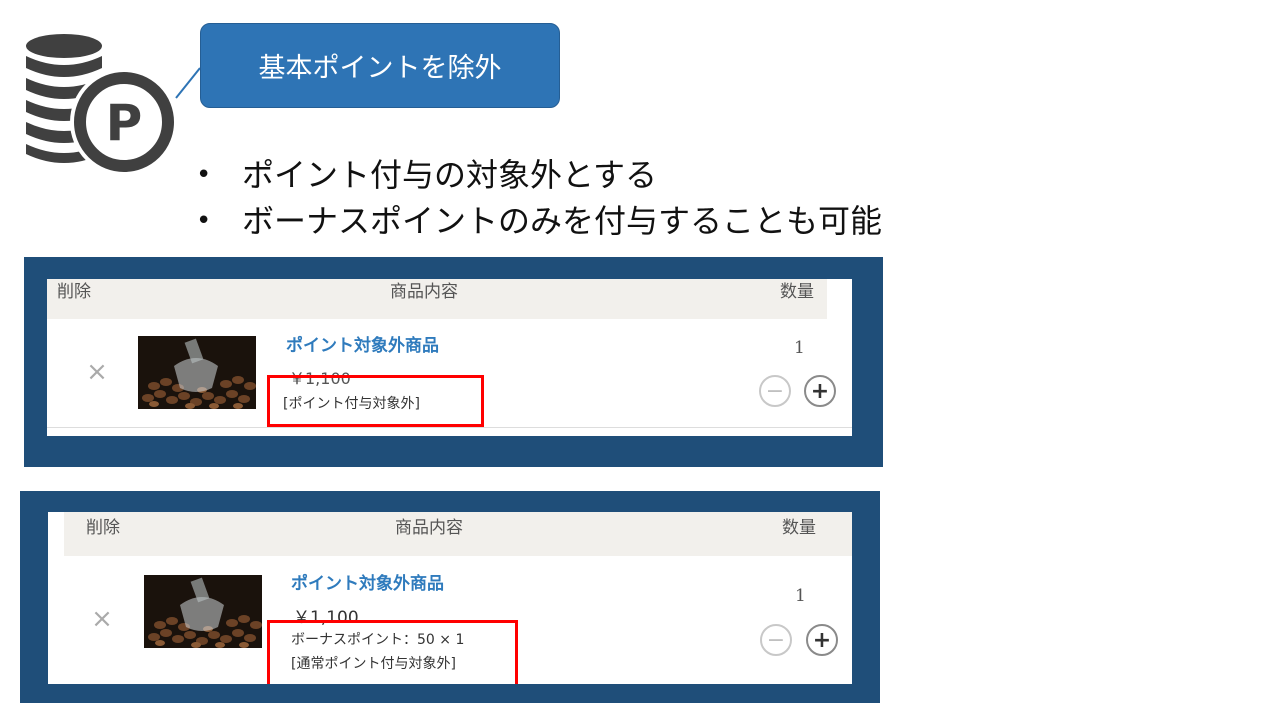 Image resolution: width=1280 pixels, height=720 pixels. I want to click on coin-stack-points-icon: P, so click(101, 105).